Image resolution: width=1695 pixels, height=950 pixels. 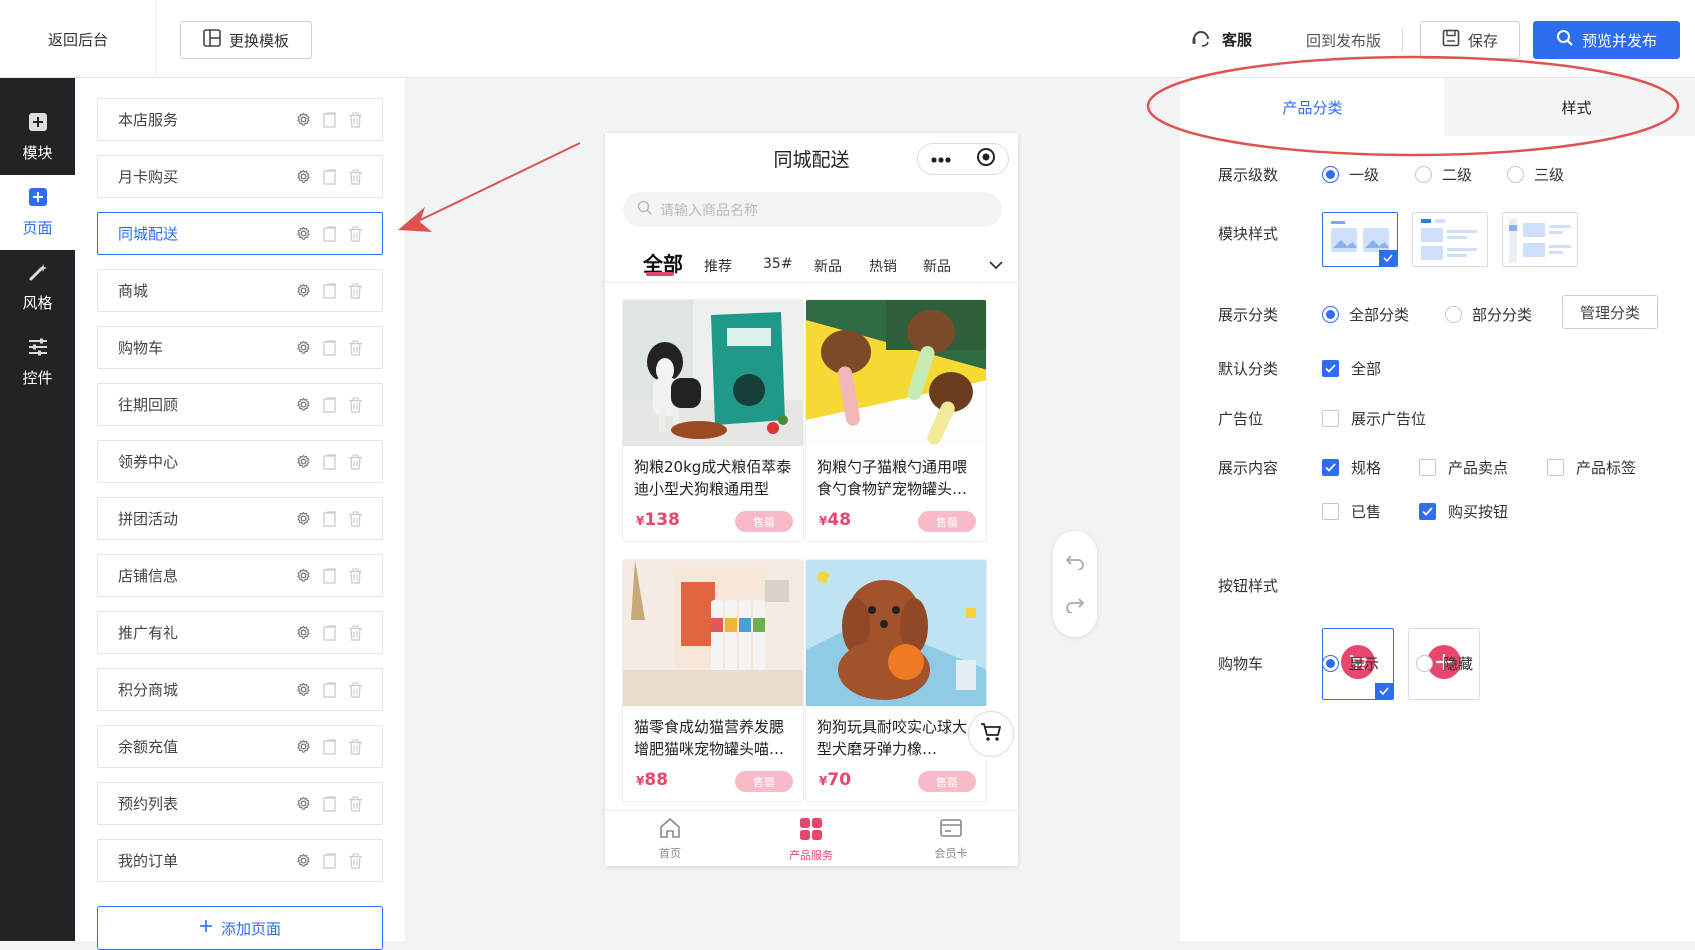 What do you see at coordinates (1343, 40) in the screenshot?
I see `revert-to-published-button: 回到发布版` at bounding box center [1343, 40].